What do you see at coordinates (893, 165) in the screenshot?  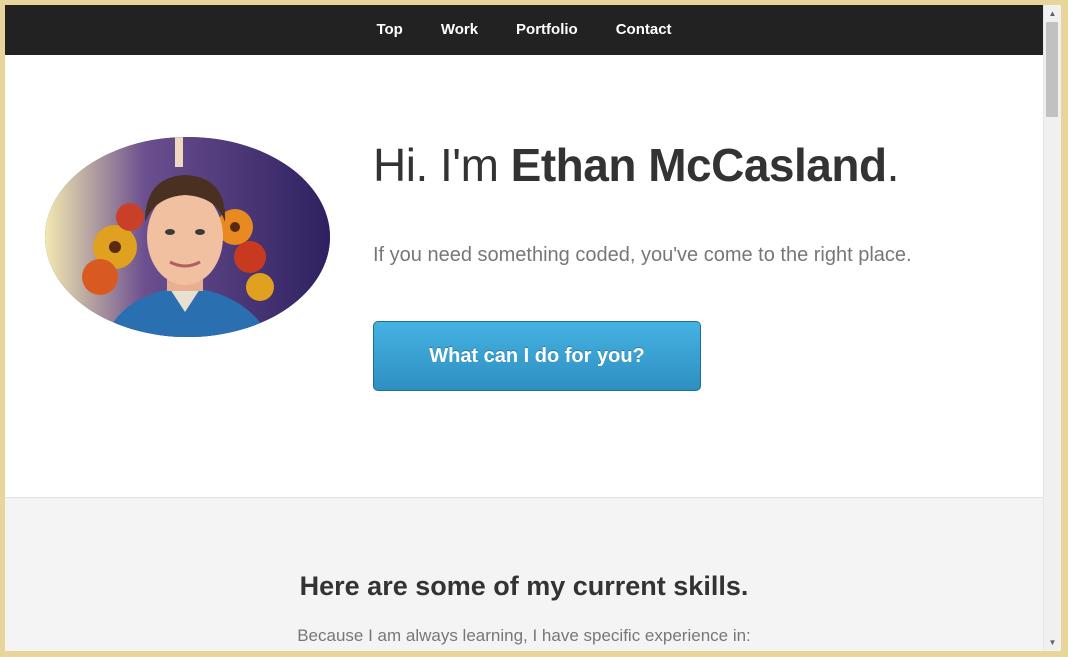 I see `hero-period: .` at bounding box center [893, 165].